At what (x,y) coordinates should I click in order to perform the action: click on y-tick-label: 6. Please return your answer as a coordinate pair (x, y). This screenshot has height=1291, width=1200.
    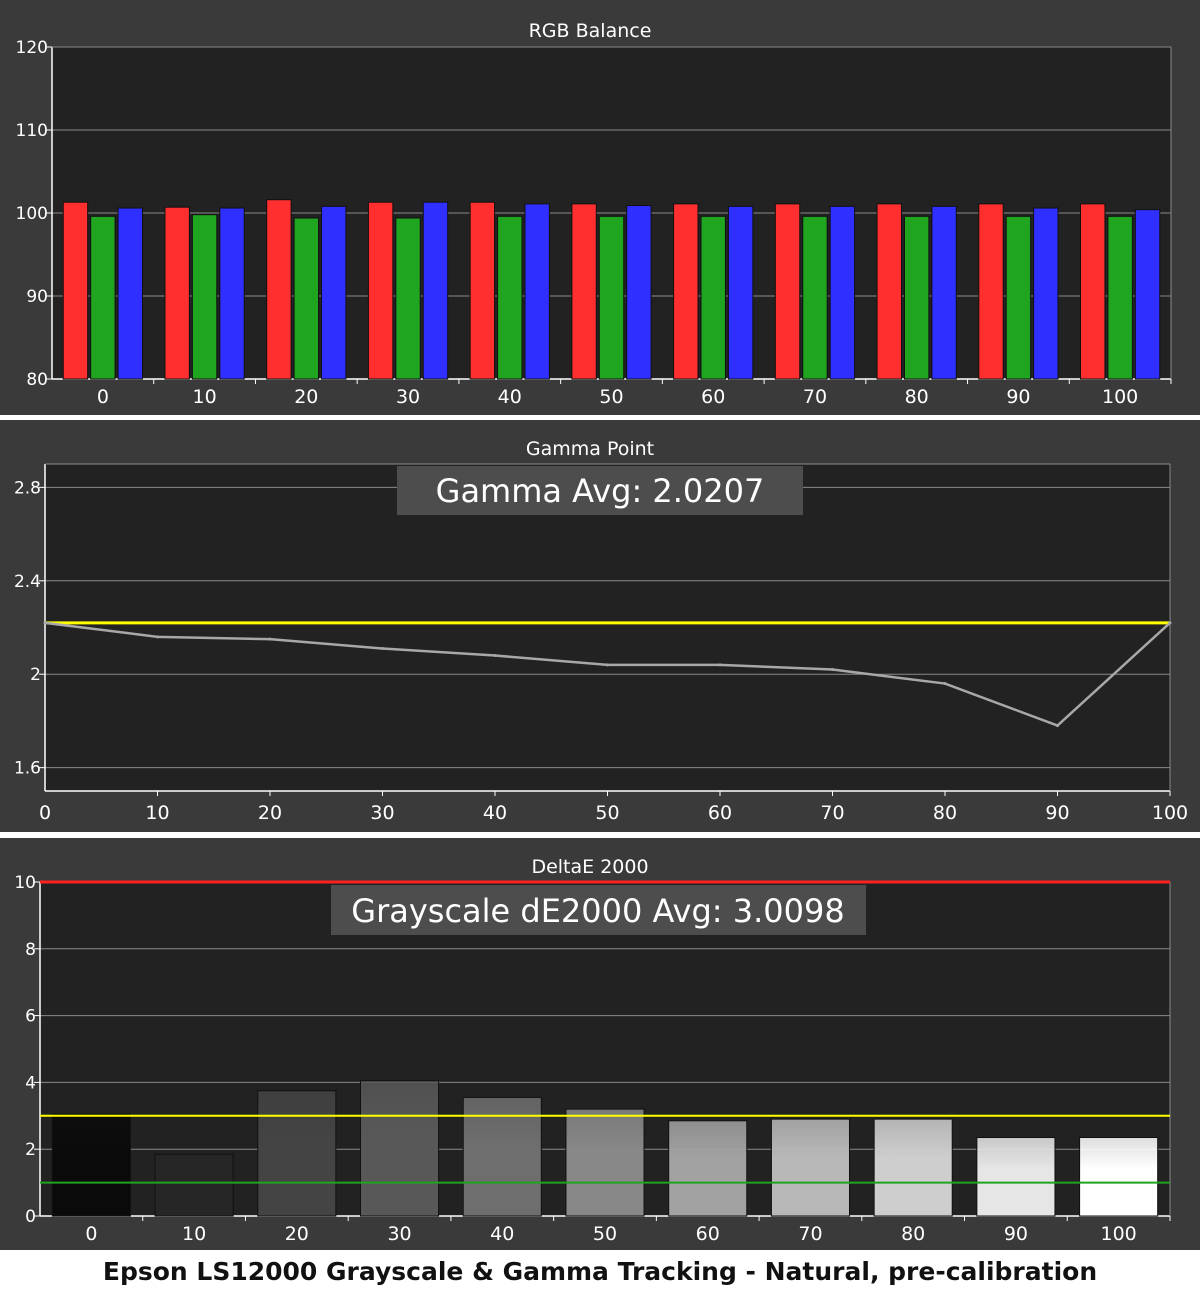
    Looking at the image, I should click on (30, 1017).